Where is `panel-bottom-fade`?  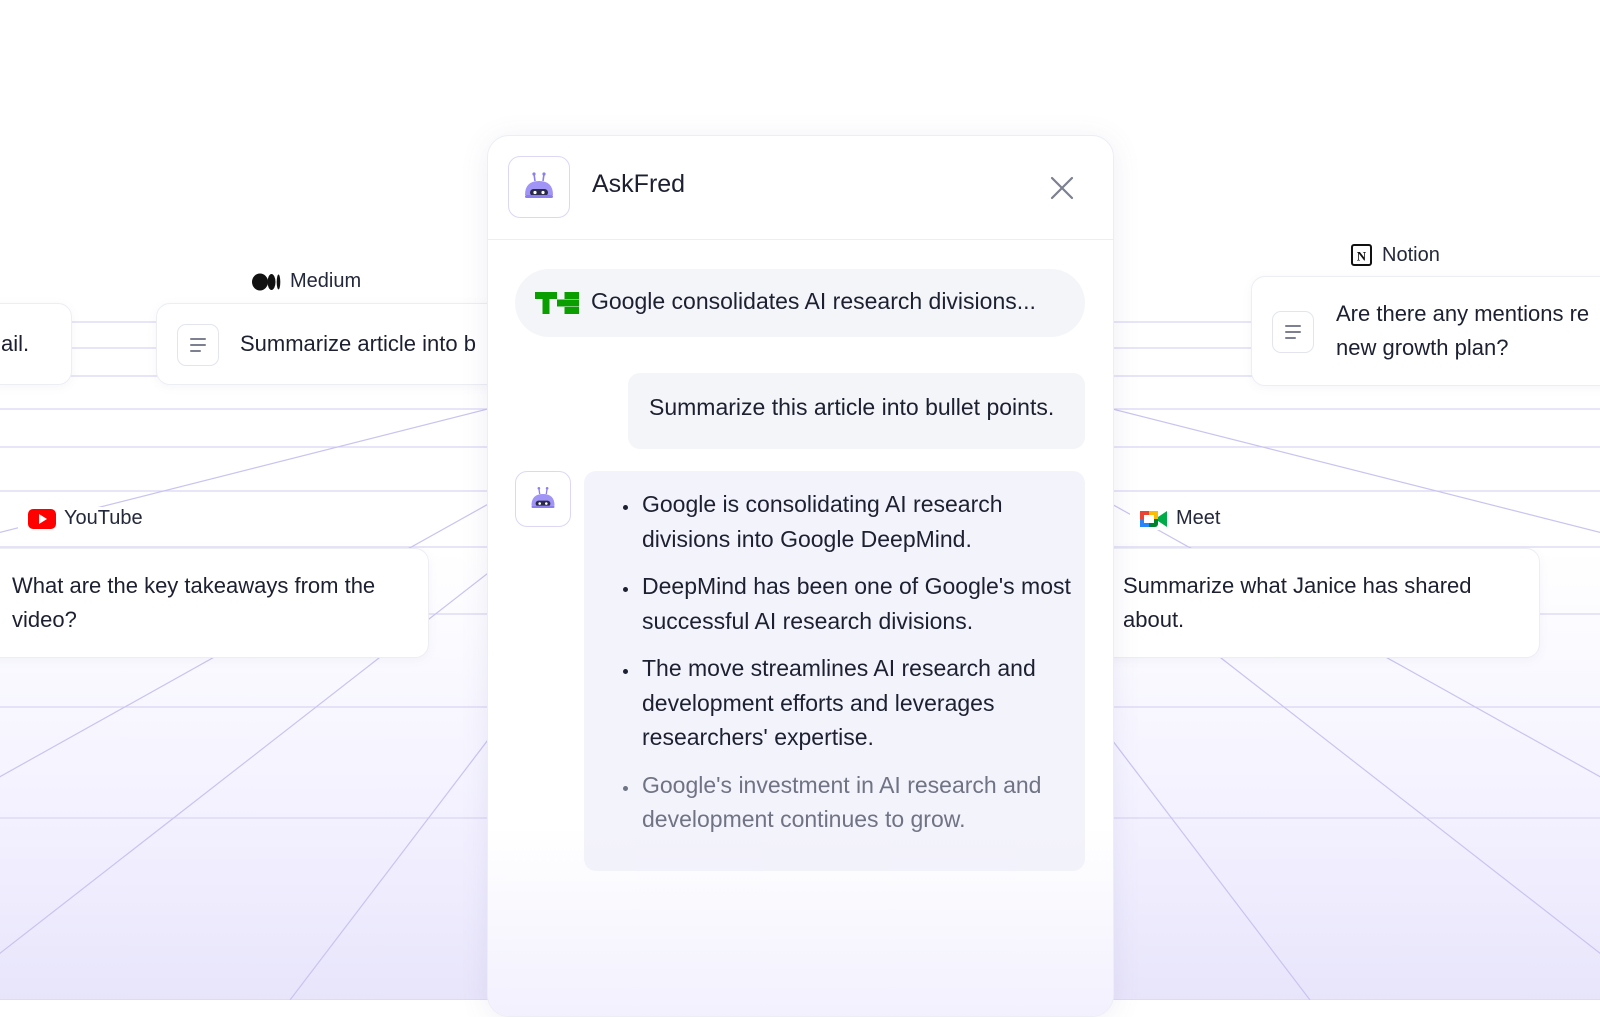
panel-bottom-fade is located at coordinates (800, 921).